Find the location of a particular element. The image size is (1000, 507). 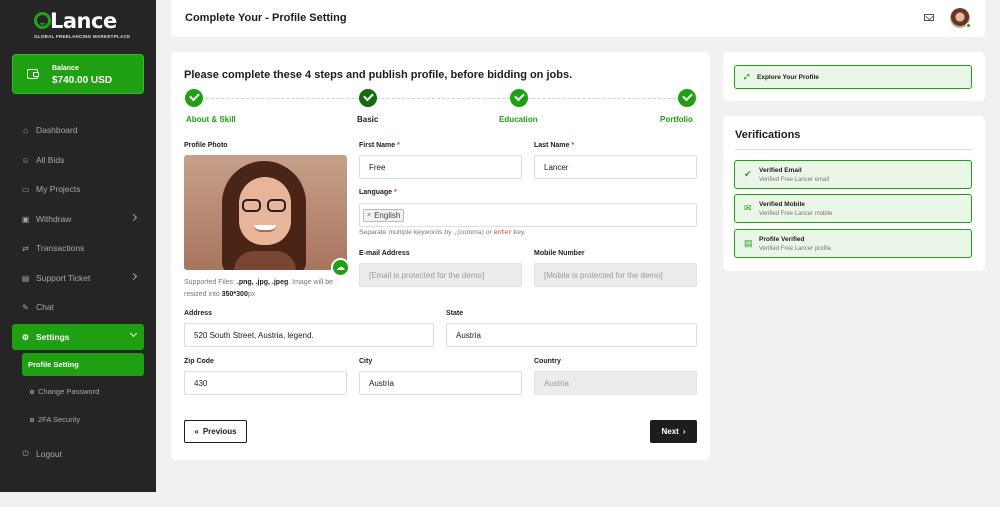

sidebar-item-label: Support Ticket is located at coordinates (63, 278).